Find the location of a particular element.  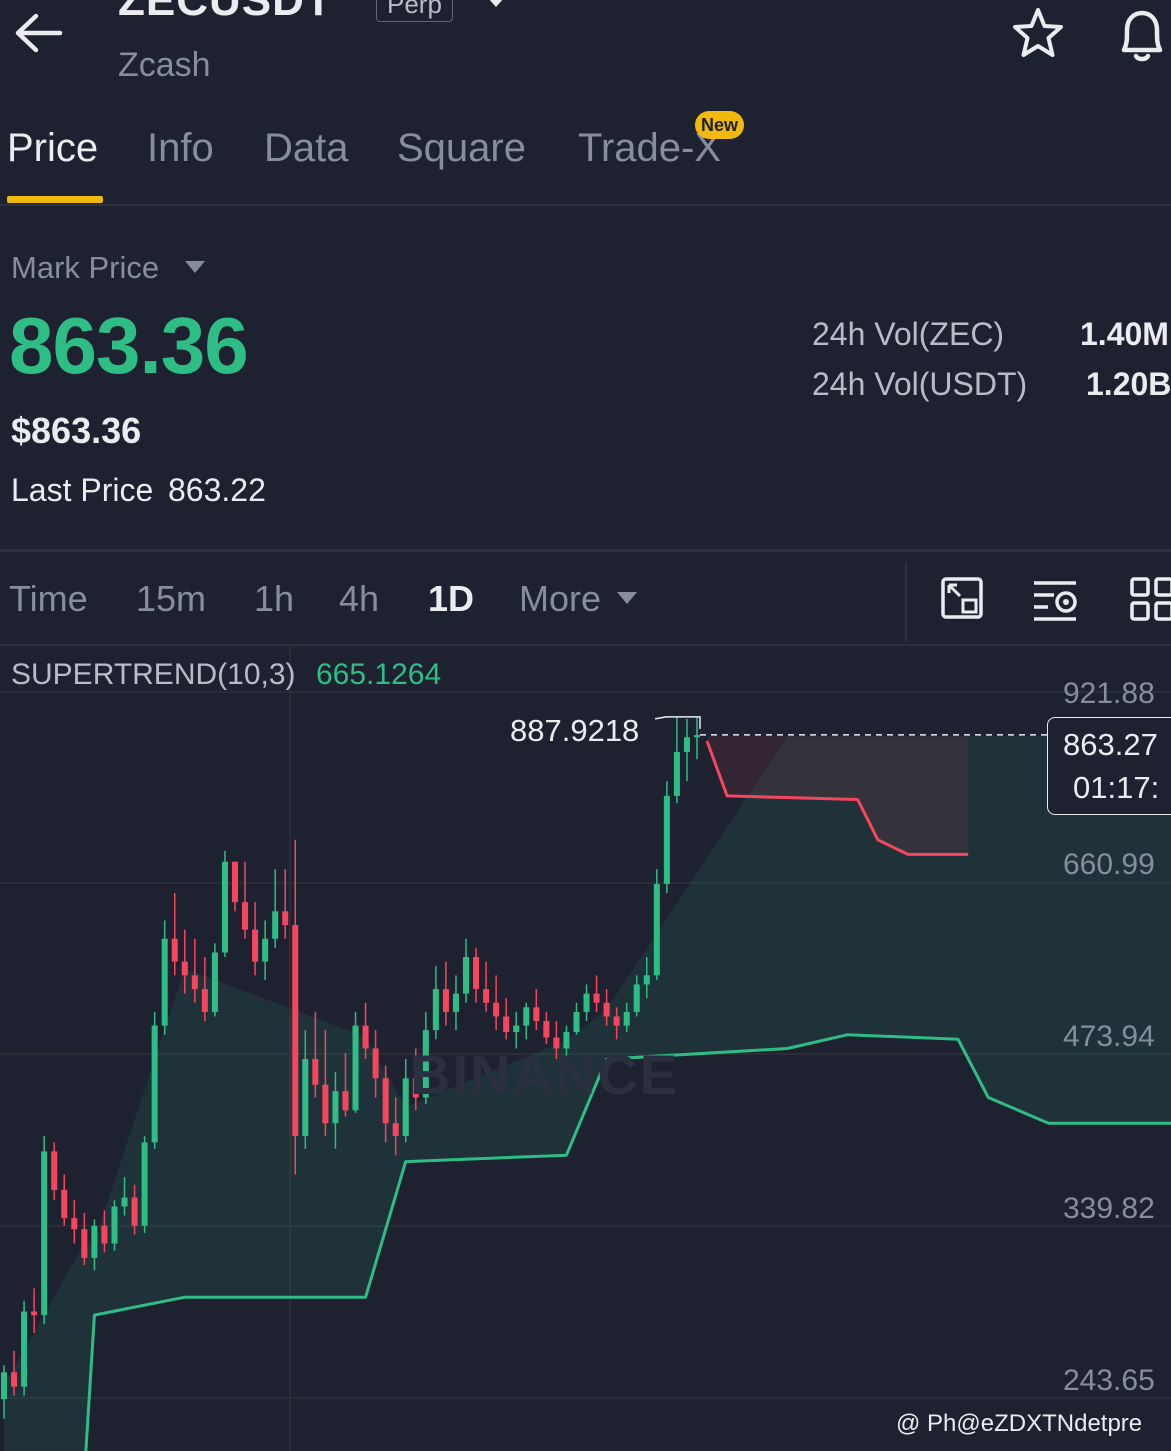

mark-price-value: 863.36 is located at coordinates (129, 345).